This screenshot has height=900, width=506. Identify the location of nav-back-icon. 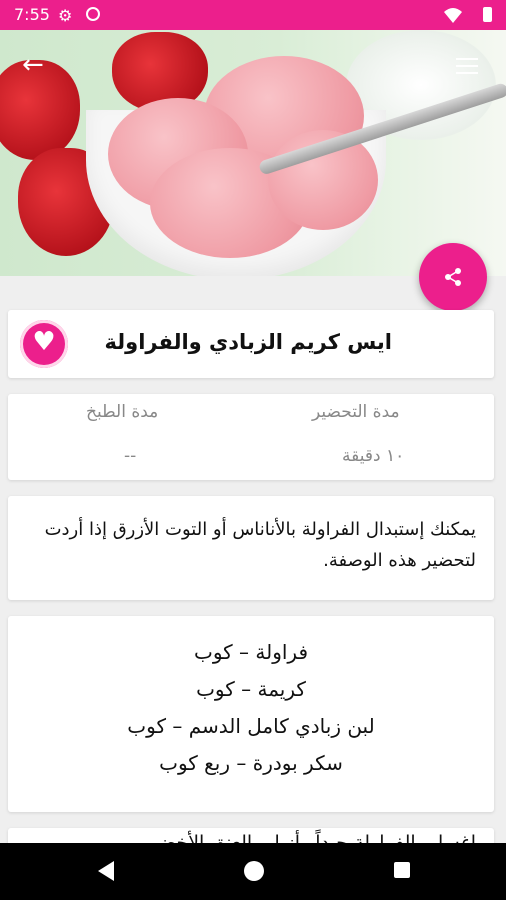
(106, 871).